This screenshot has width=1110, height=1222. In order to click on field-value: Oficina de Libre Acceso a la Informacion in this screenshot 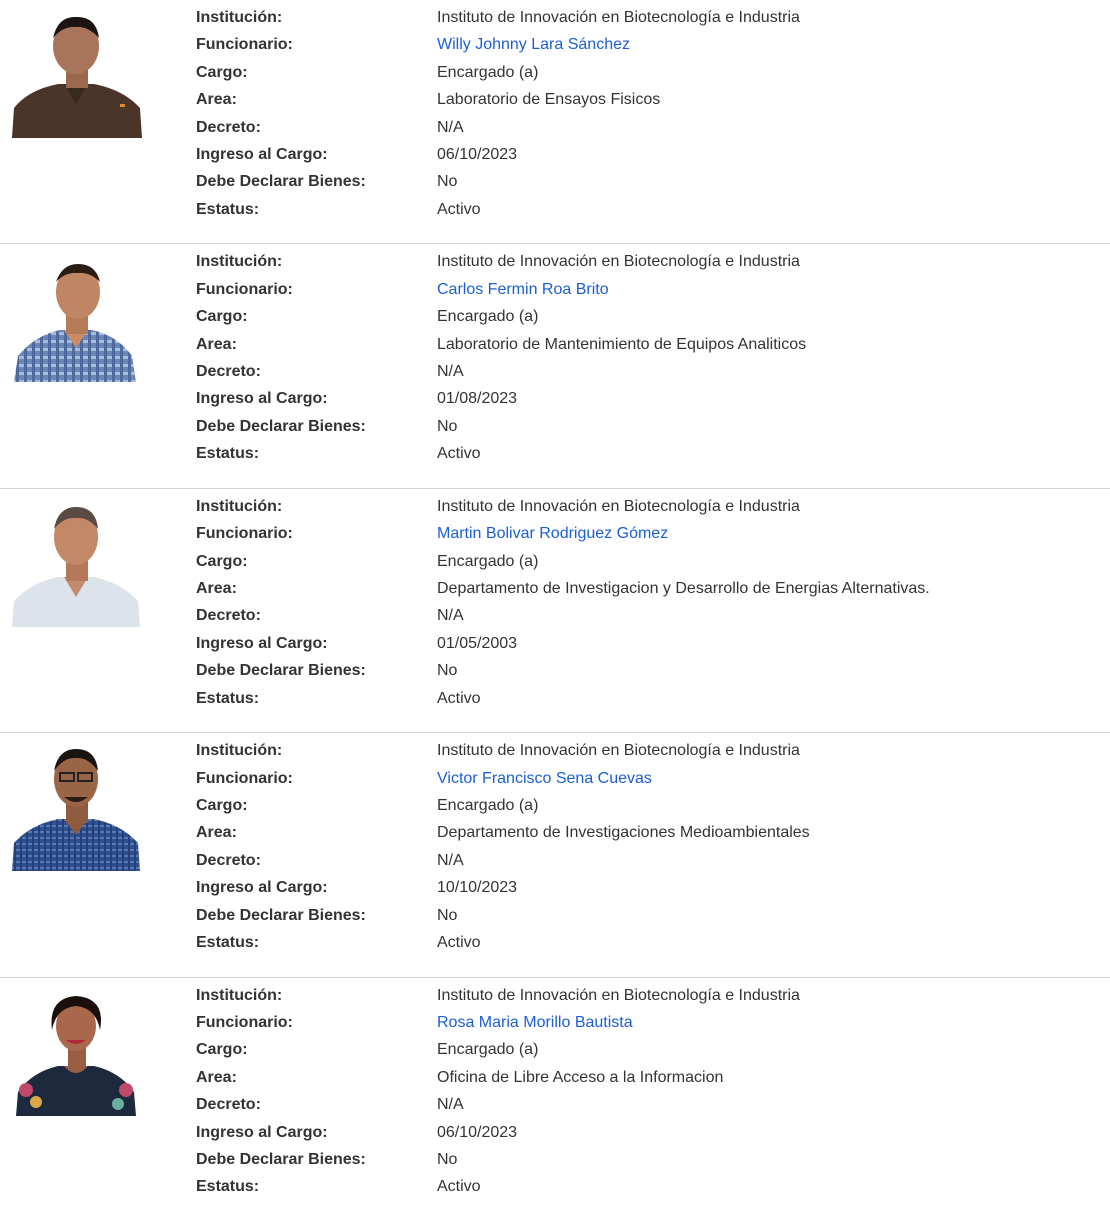, I will do `click(580, 1077)`.